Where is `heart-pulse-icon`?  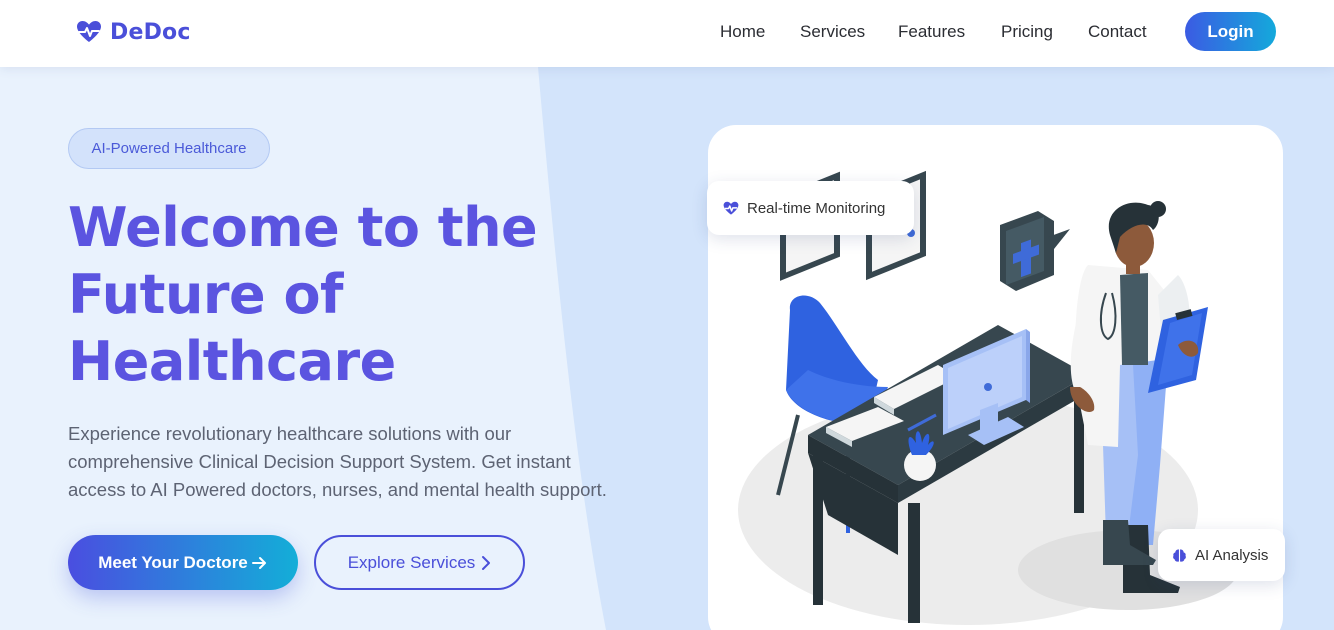
heart-pulse-icon is located at coordinates (731, 208).